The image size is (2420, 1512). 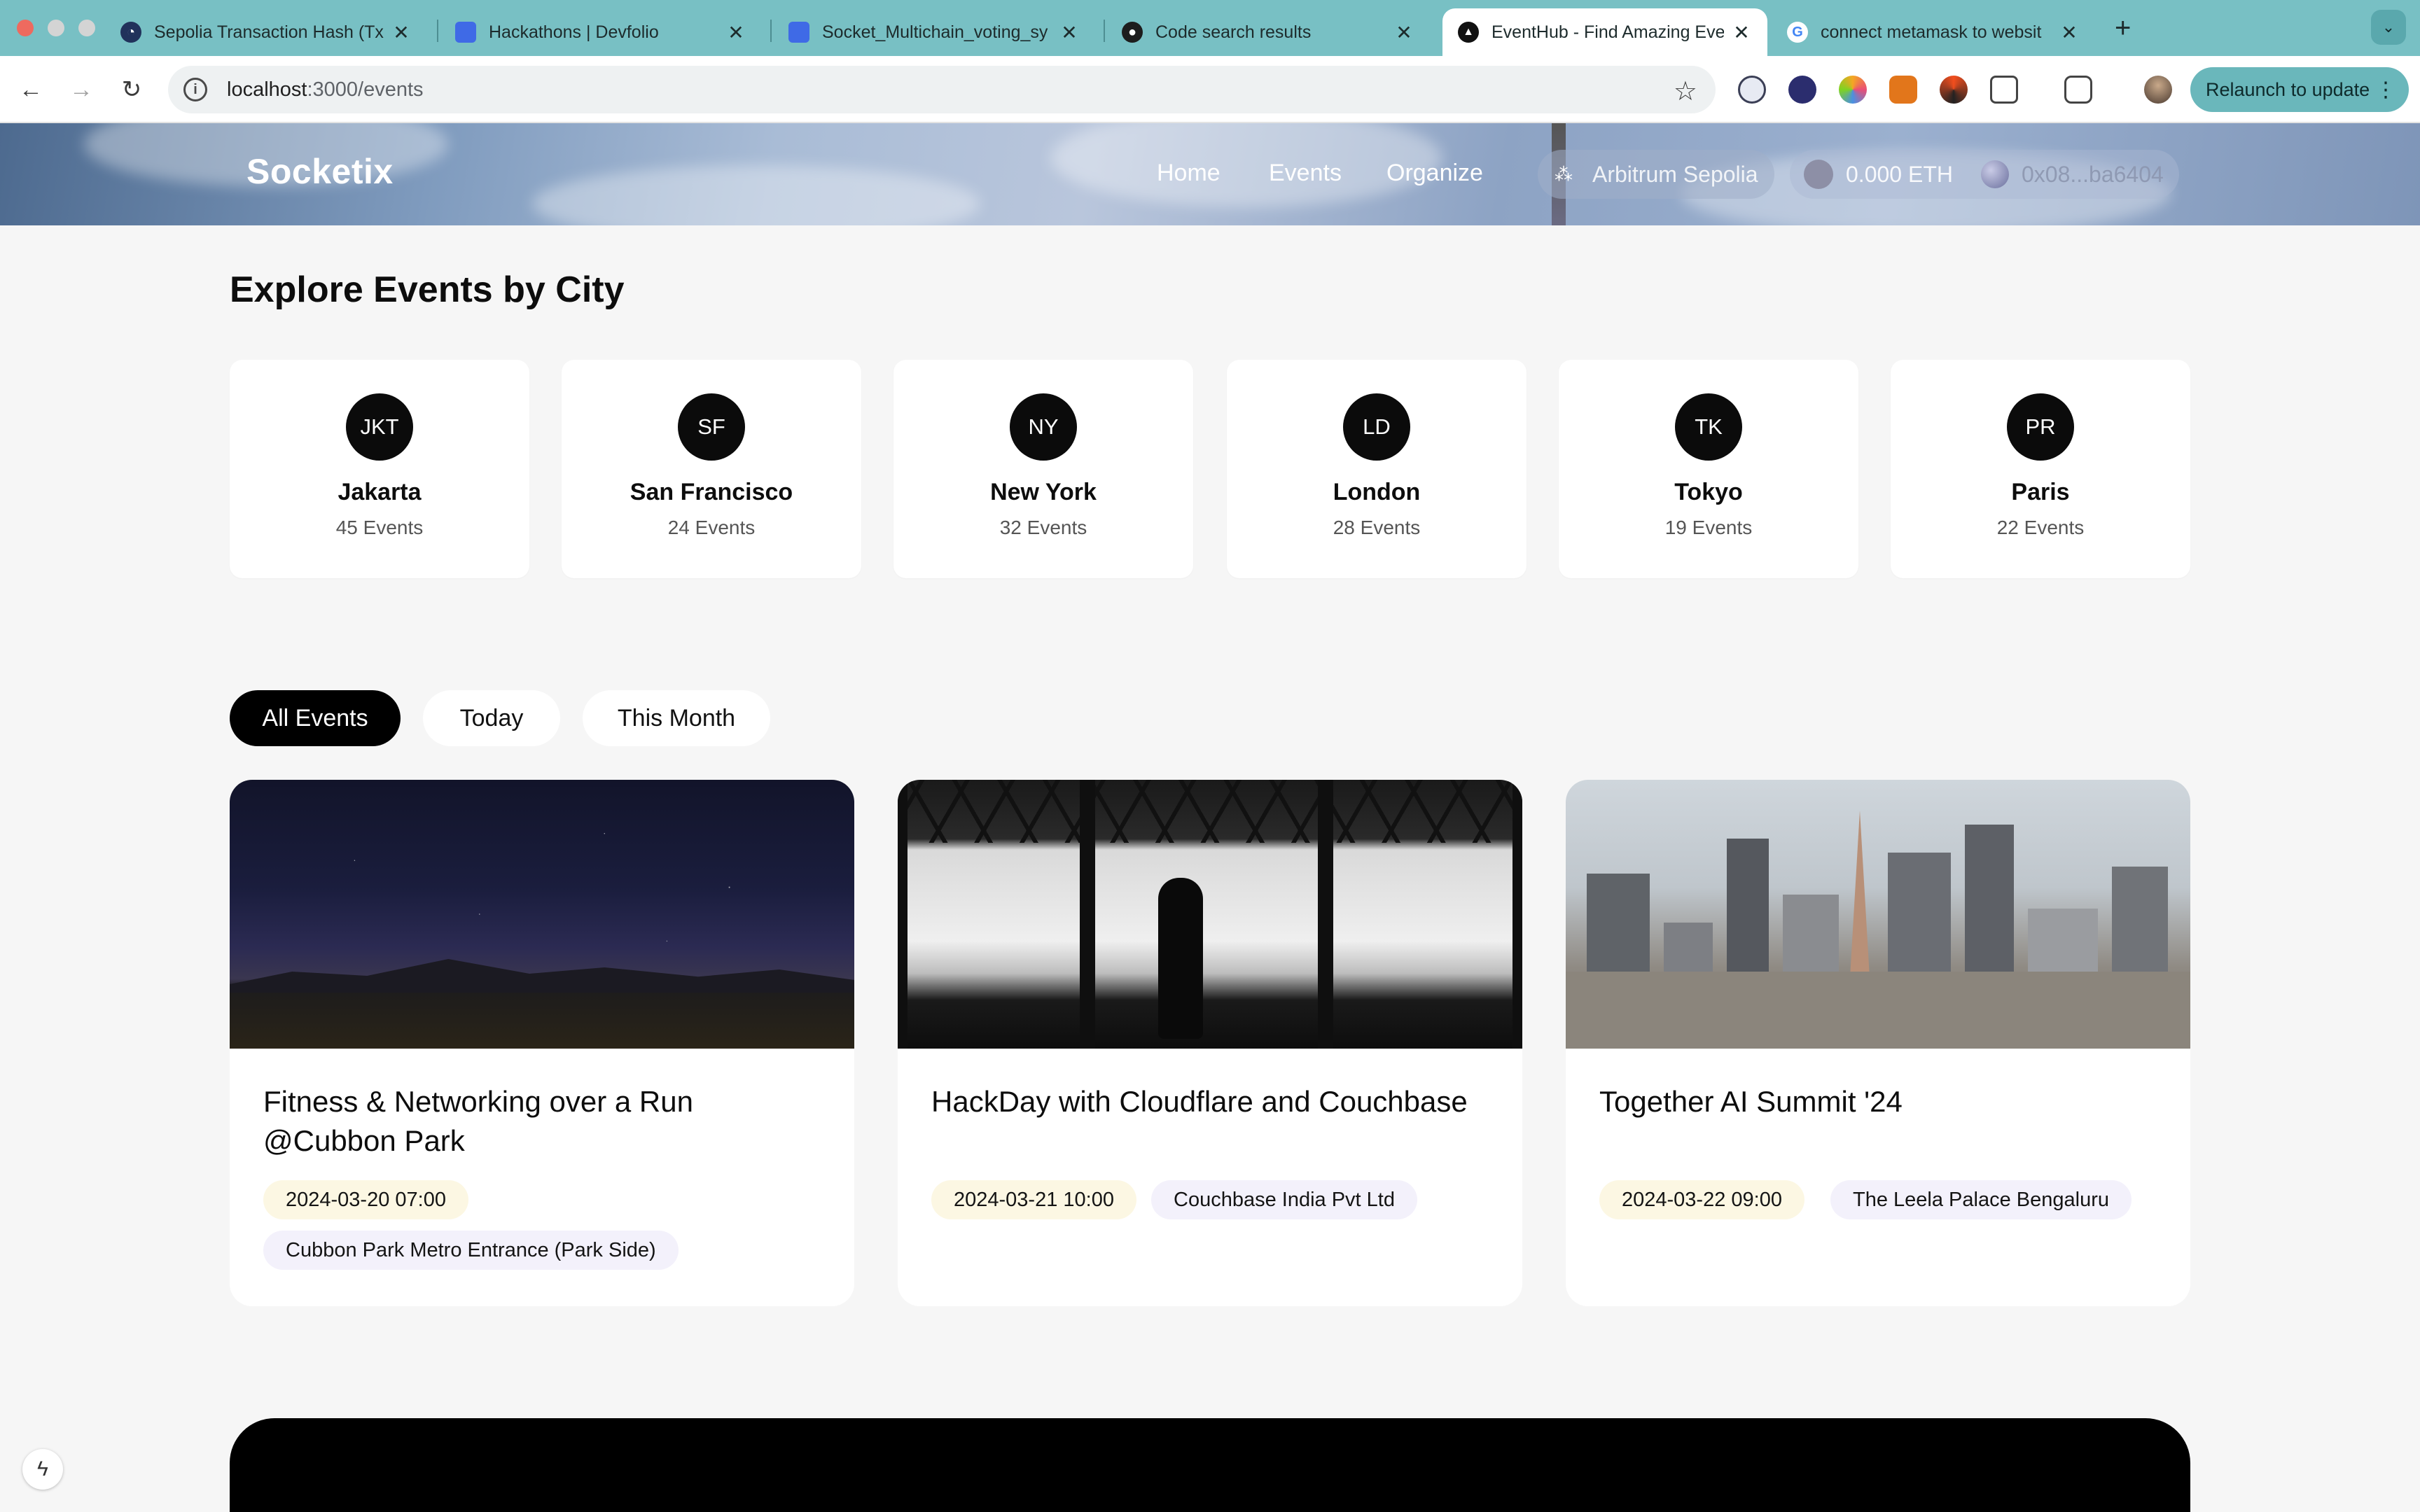 What do you see at coordinates (31, 89) in the screenshot?
I see `back-arrow-icon: ←` at bounding box center [31, 89].